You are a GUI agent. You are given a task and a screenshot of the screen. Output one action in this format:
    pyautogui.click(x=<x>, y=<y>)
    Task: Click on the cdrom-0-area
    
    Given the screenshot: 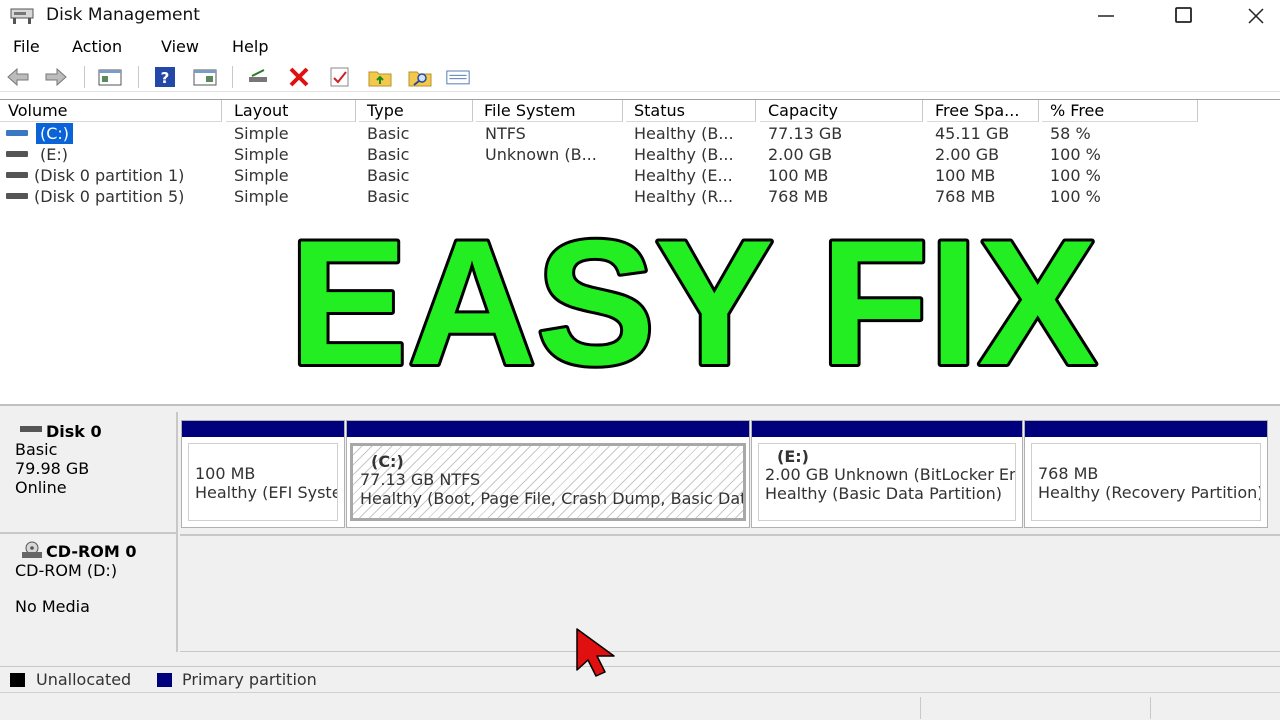 What is the action you would take?
    pyautogui.click(x=730, y=593)
    